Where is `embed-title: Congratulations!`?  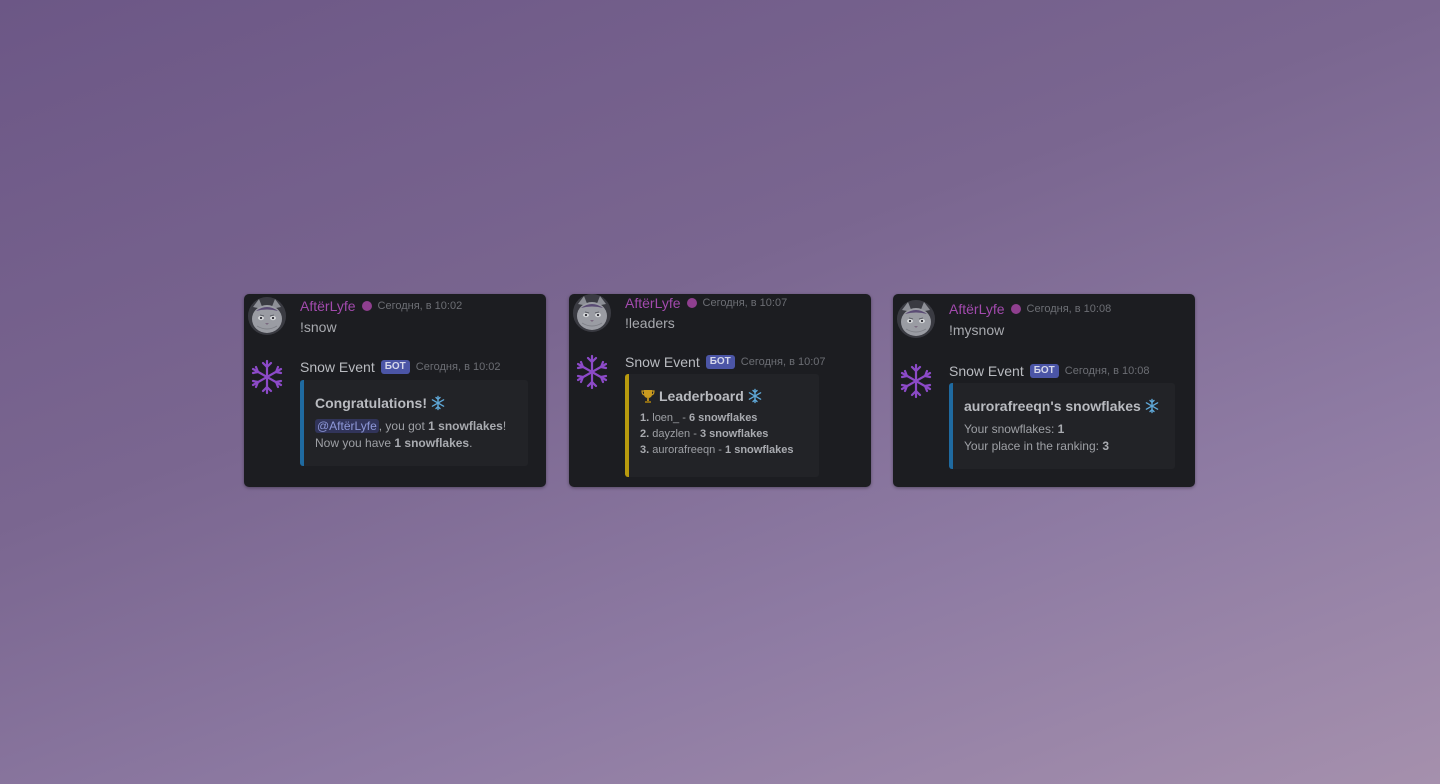
embed-title: Congratulations! is located at coordinates (421, 403).